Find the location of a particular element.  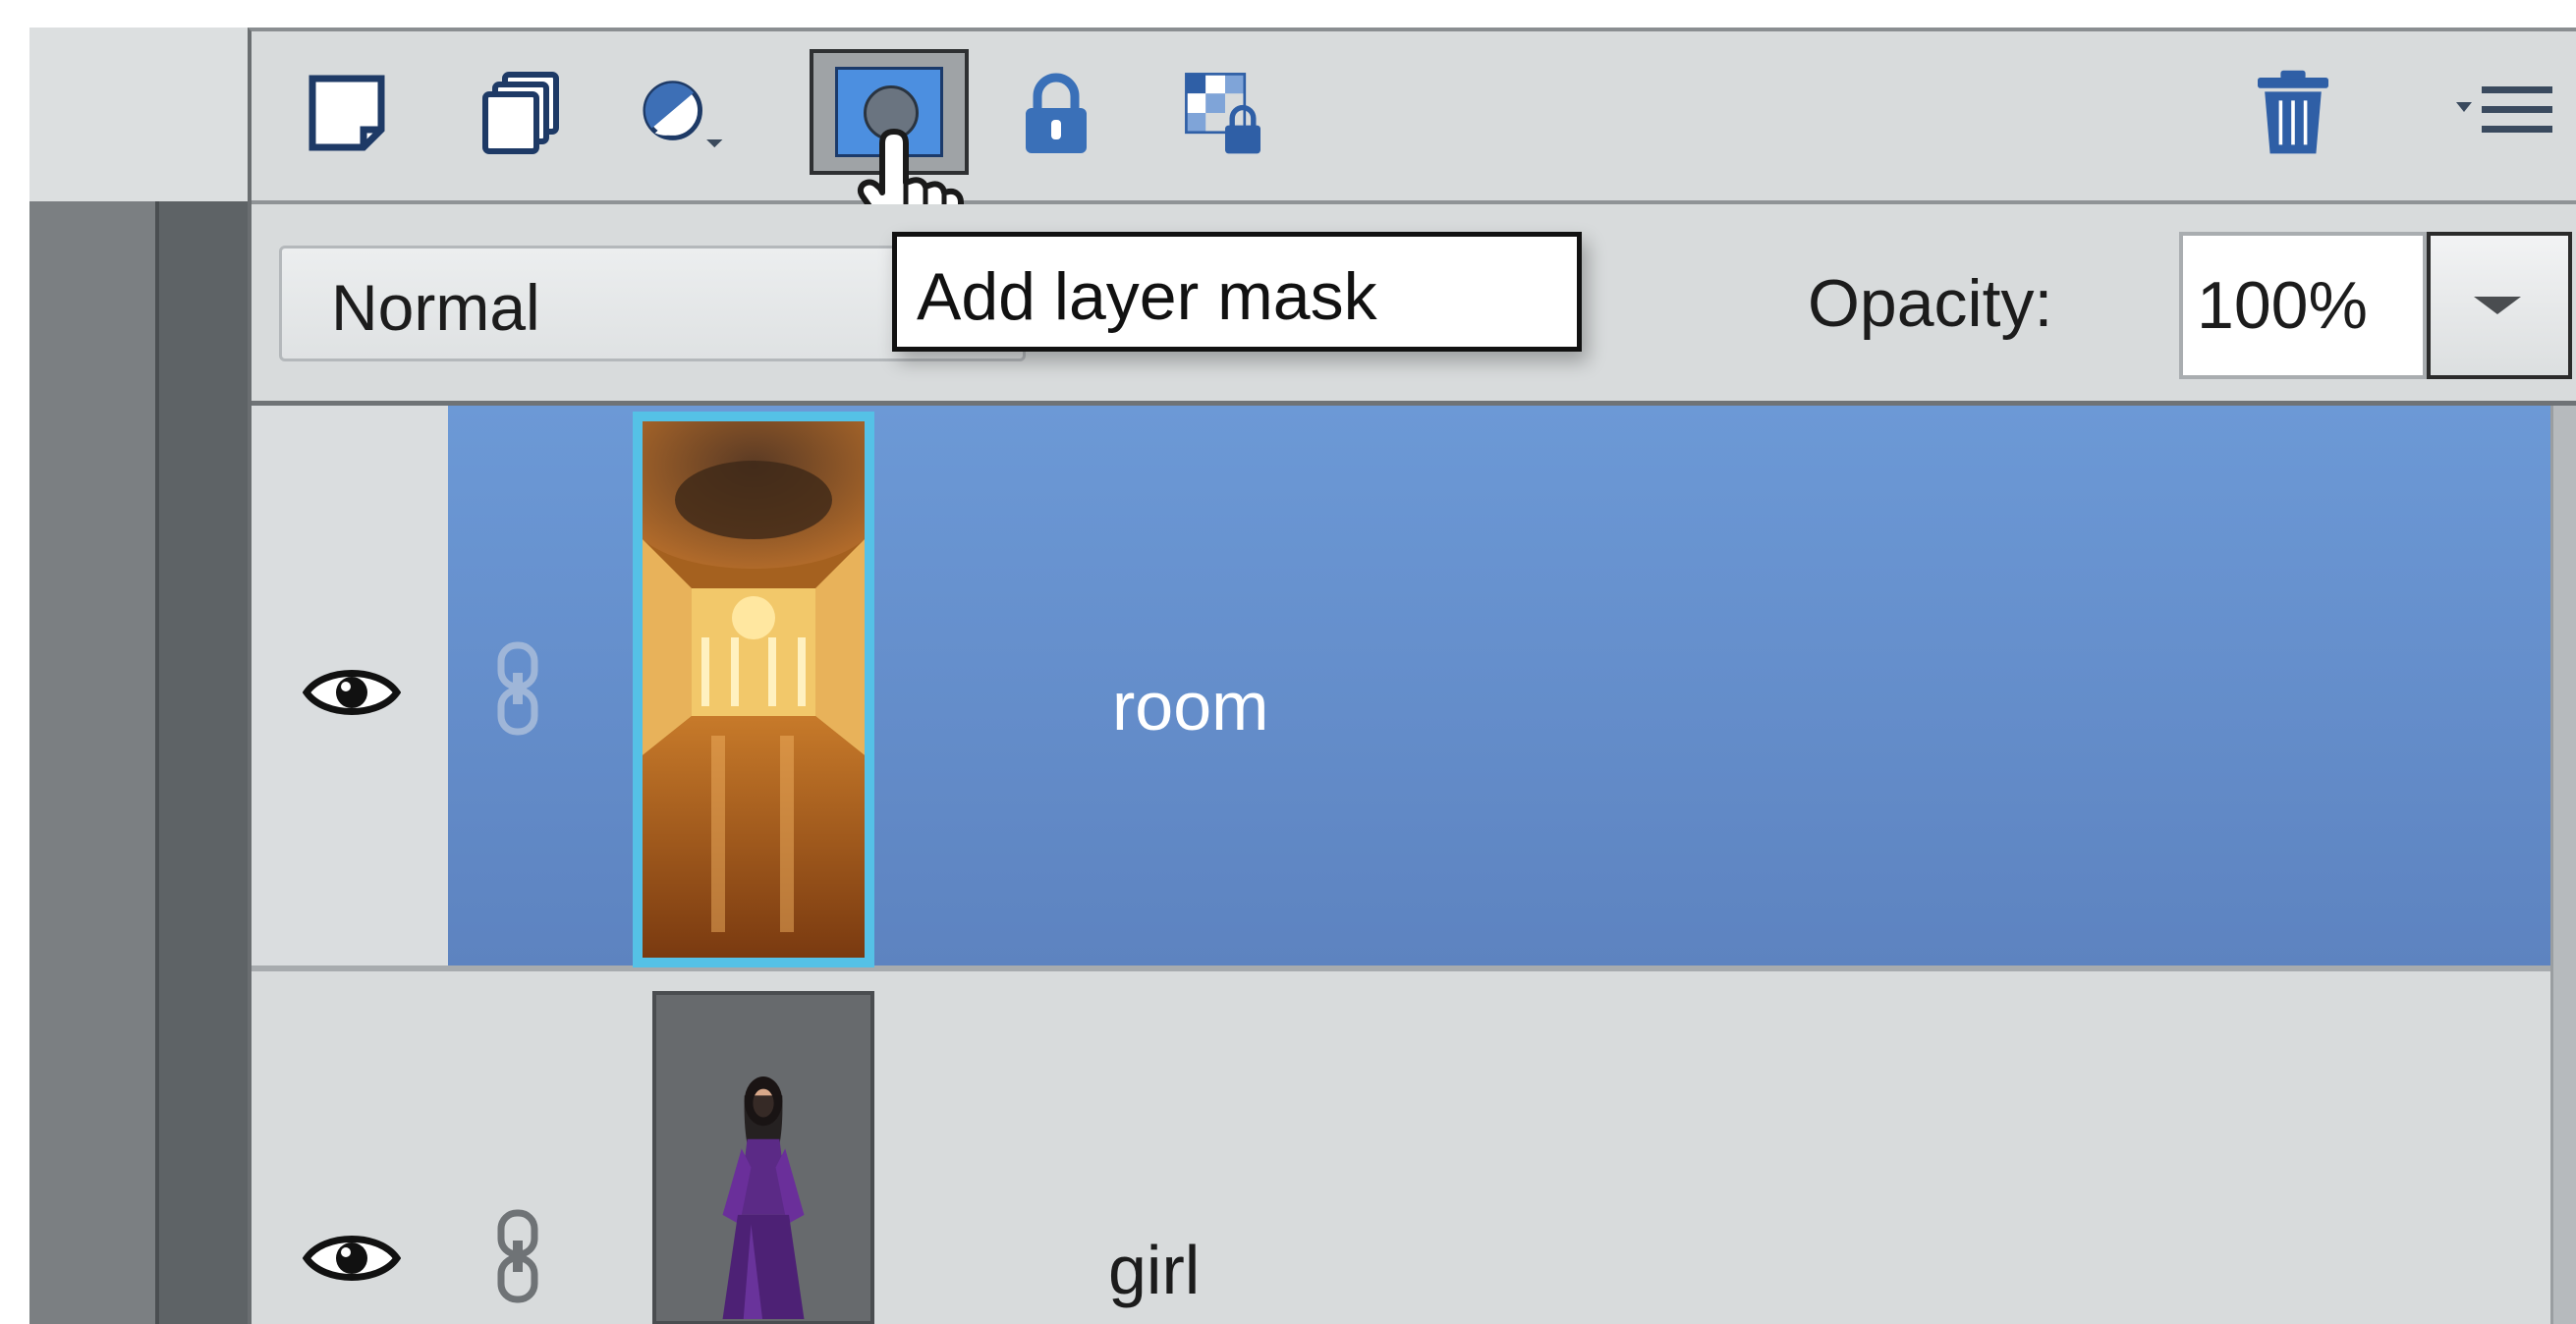

tooltip: Add layer mask is located at coordinates (1237, 292).